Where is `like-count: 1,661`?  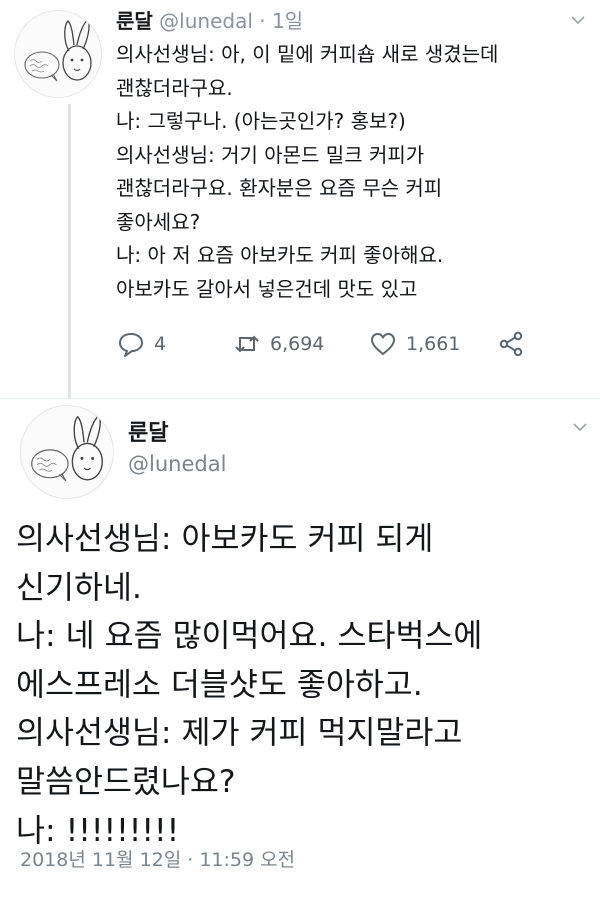 like-count: 1,661 is located at coordinates (433, 344).